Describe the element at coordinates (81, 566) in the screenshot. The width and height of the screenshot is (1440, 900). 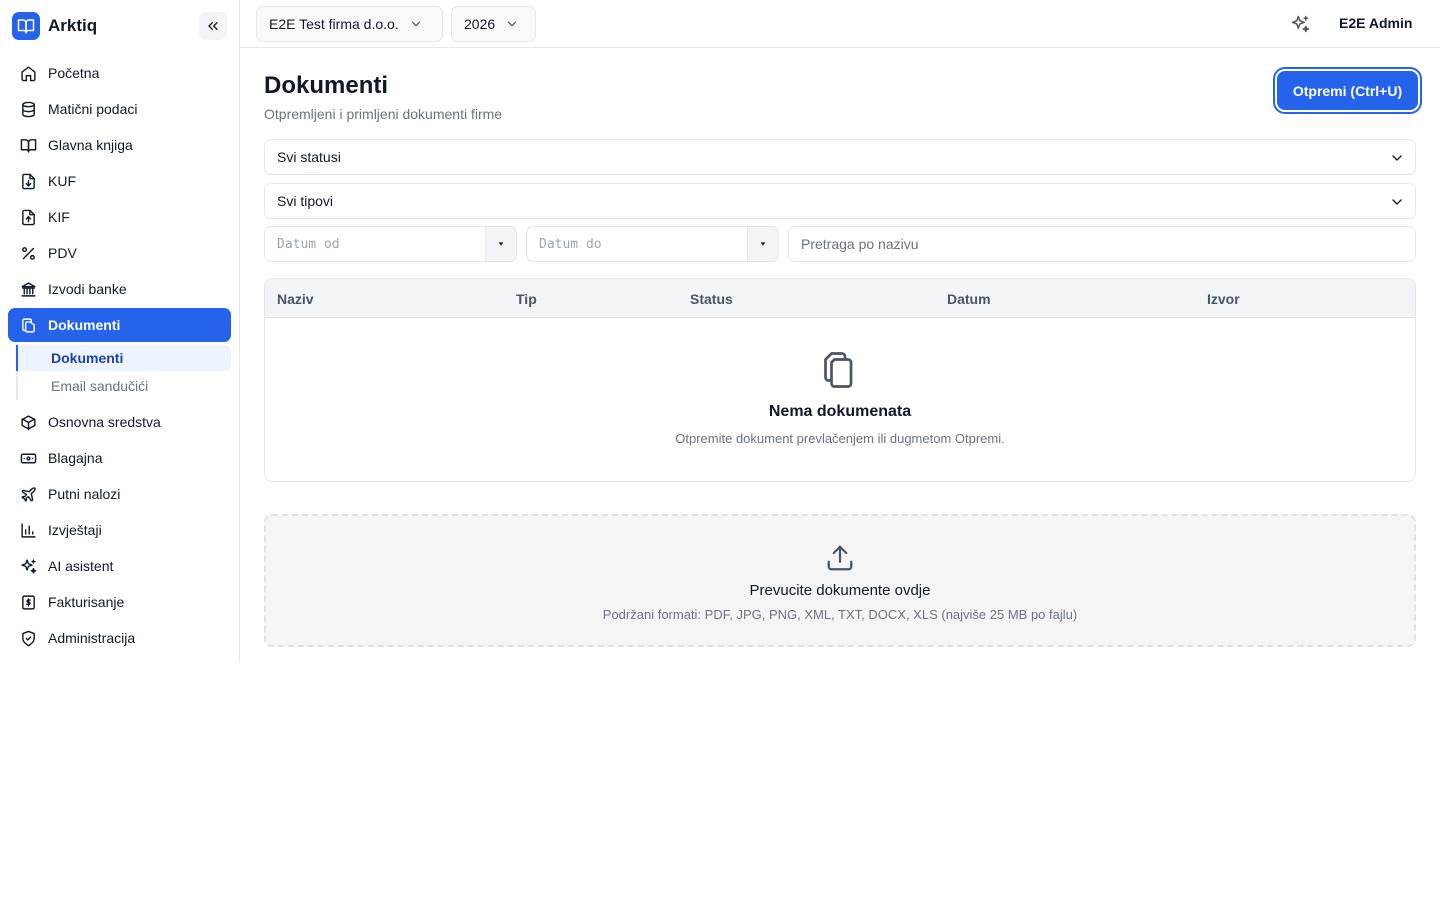
I see `sidebar-item-label: AI asistent` at that location.